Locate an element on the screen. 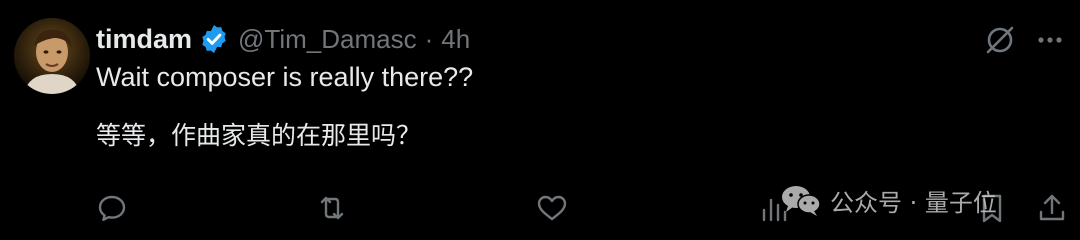  more-icon is located at coordinates (1050, 40).